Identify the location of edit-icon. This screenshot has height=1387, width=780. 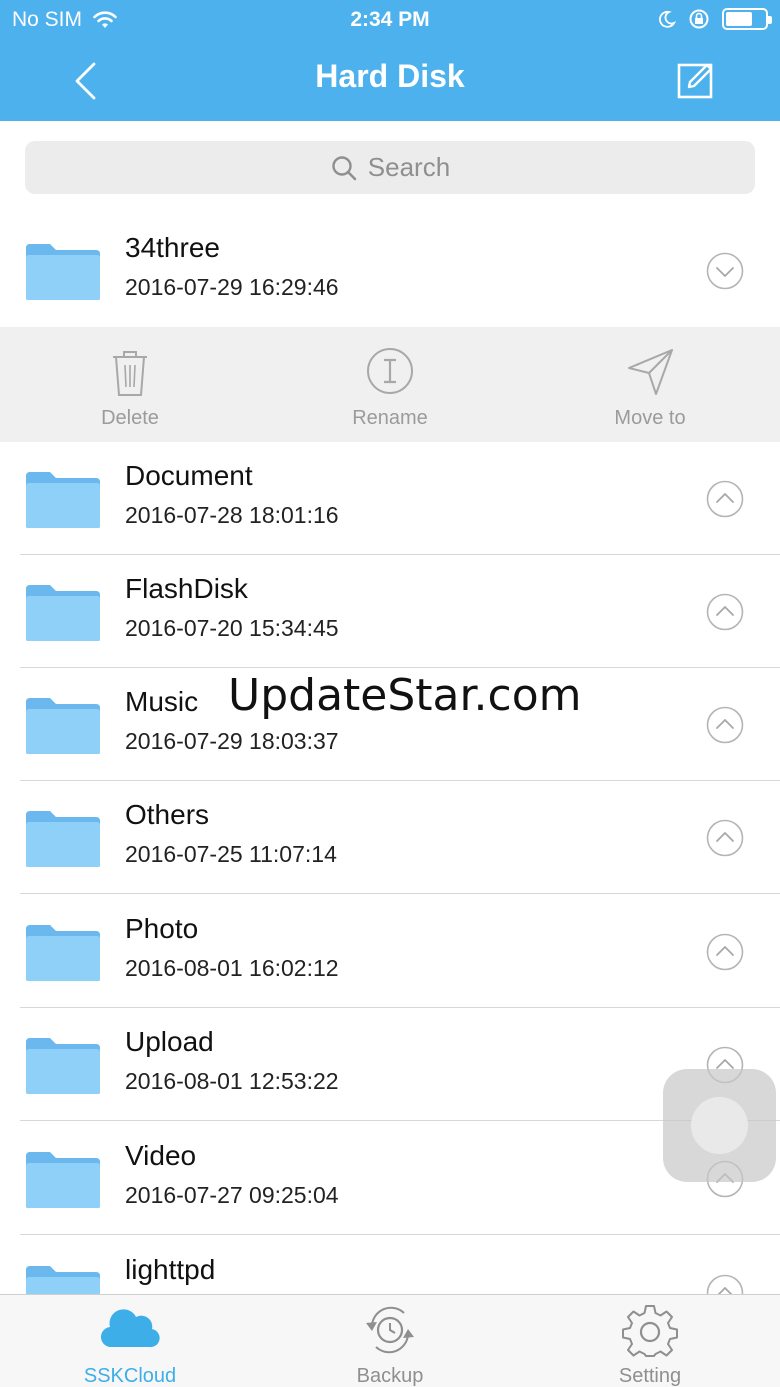
(695, 81).